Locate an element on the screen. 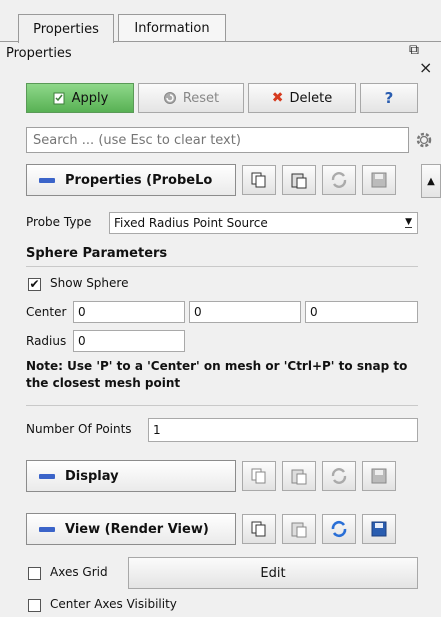  display-section-header: Display is located at coordinates (131, 476).